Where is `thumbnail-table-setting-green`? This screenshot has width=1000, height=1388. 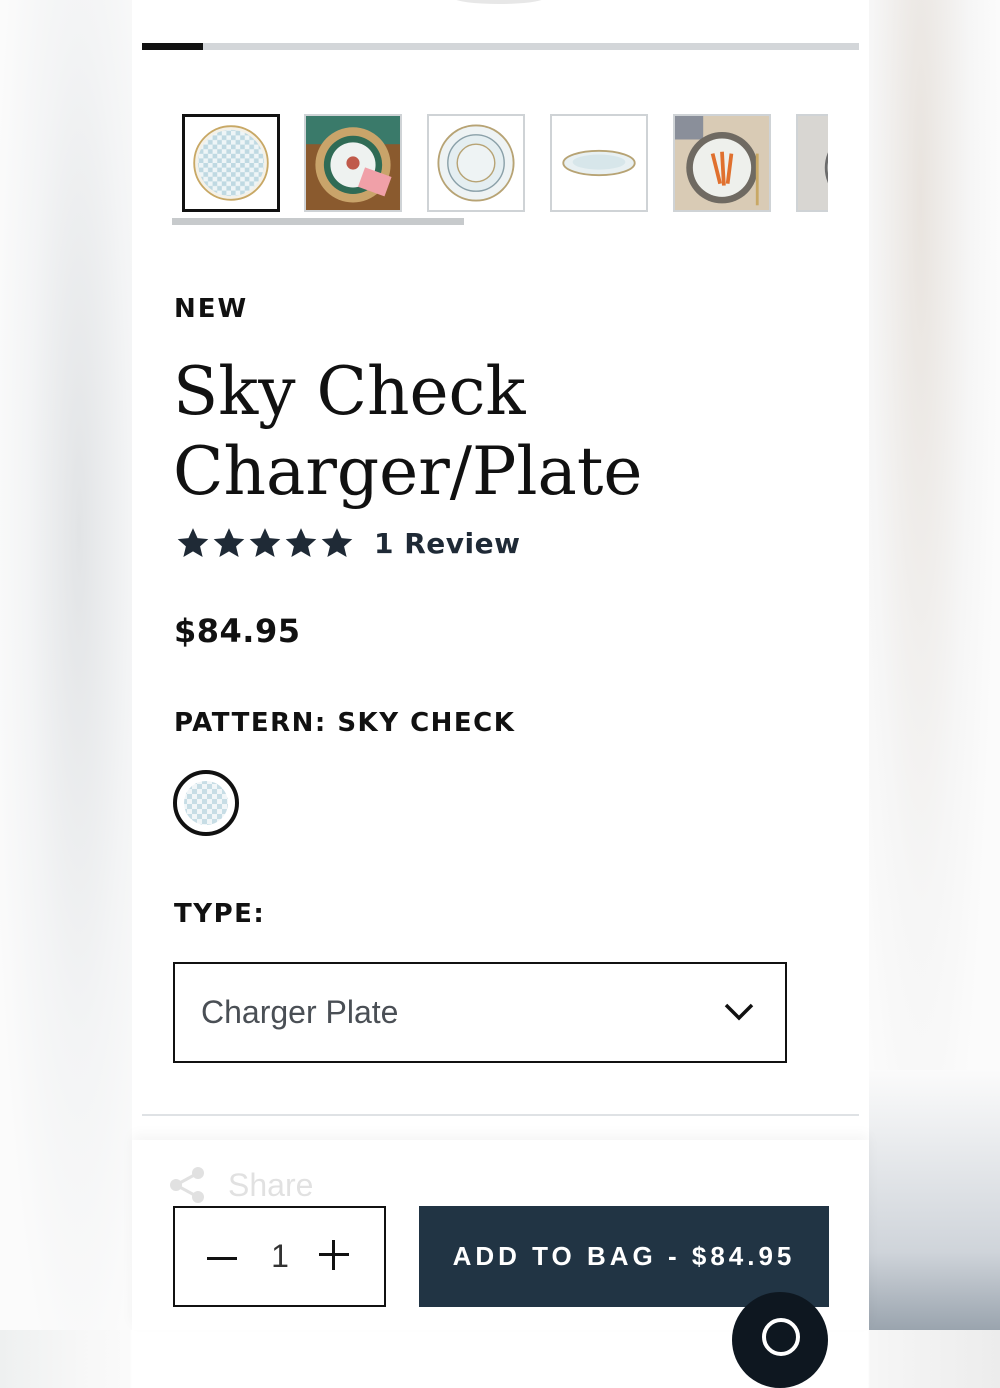
thumbnail-table-setting-green is located at coordinates (353, 163).